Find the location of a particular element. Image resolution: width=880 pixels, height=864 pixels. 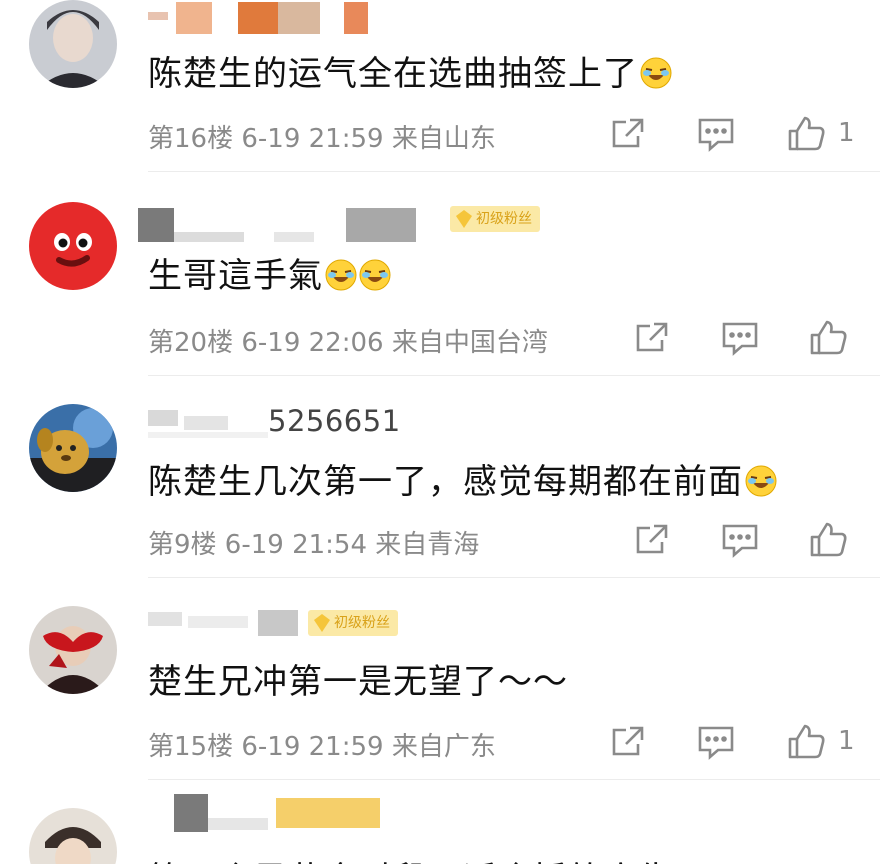

username: 5256651 is located at coordinates (334, 421).